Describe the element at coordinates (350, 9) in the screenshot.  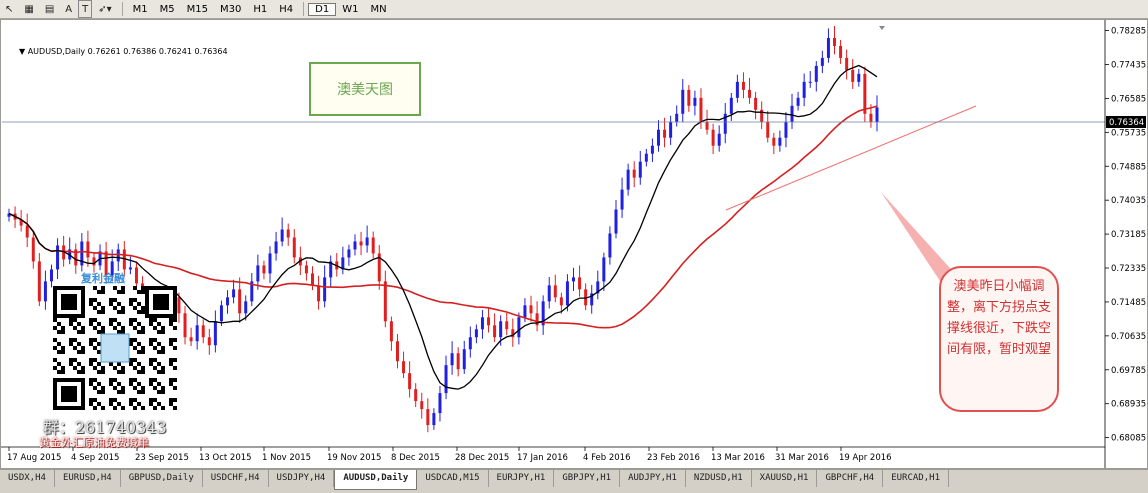
I see `tf-w1: W1` at that location.